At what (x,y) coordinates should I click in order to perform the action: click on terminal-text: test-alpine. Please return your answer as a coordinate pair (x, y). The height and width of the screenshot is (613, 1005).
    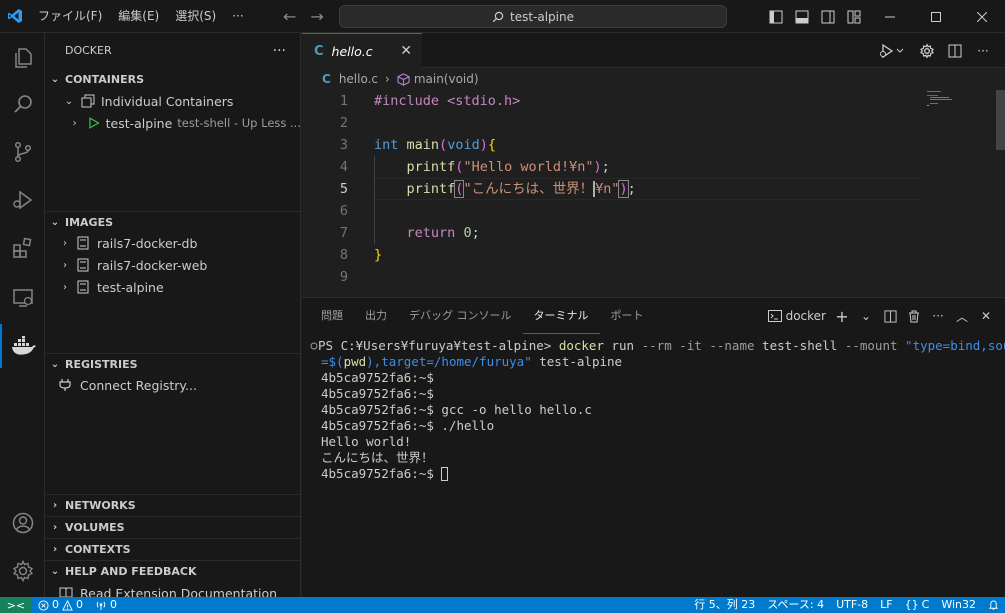
    Looking at the image, I should click on (577, 361).